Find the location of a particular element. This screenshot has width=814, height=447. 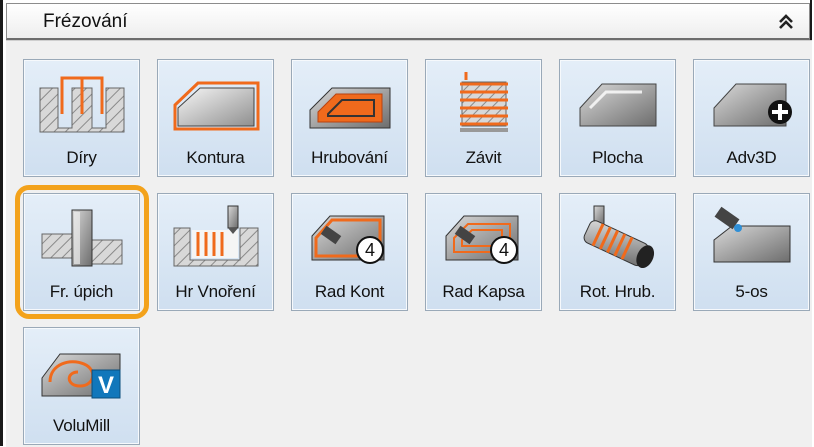

svg-text: V is located at coordinates (106, 385).